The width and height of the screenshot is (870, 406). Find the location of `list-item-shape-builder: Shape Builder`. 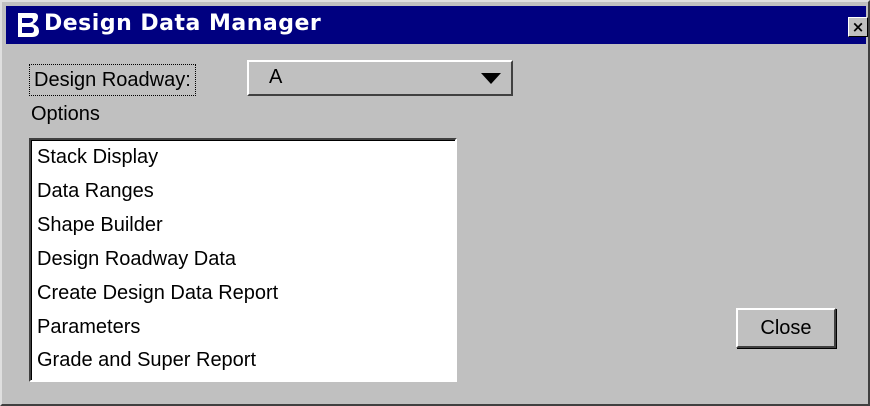

list-item-shape-builder: Shape Builder is located at coordinates (100, 225).